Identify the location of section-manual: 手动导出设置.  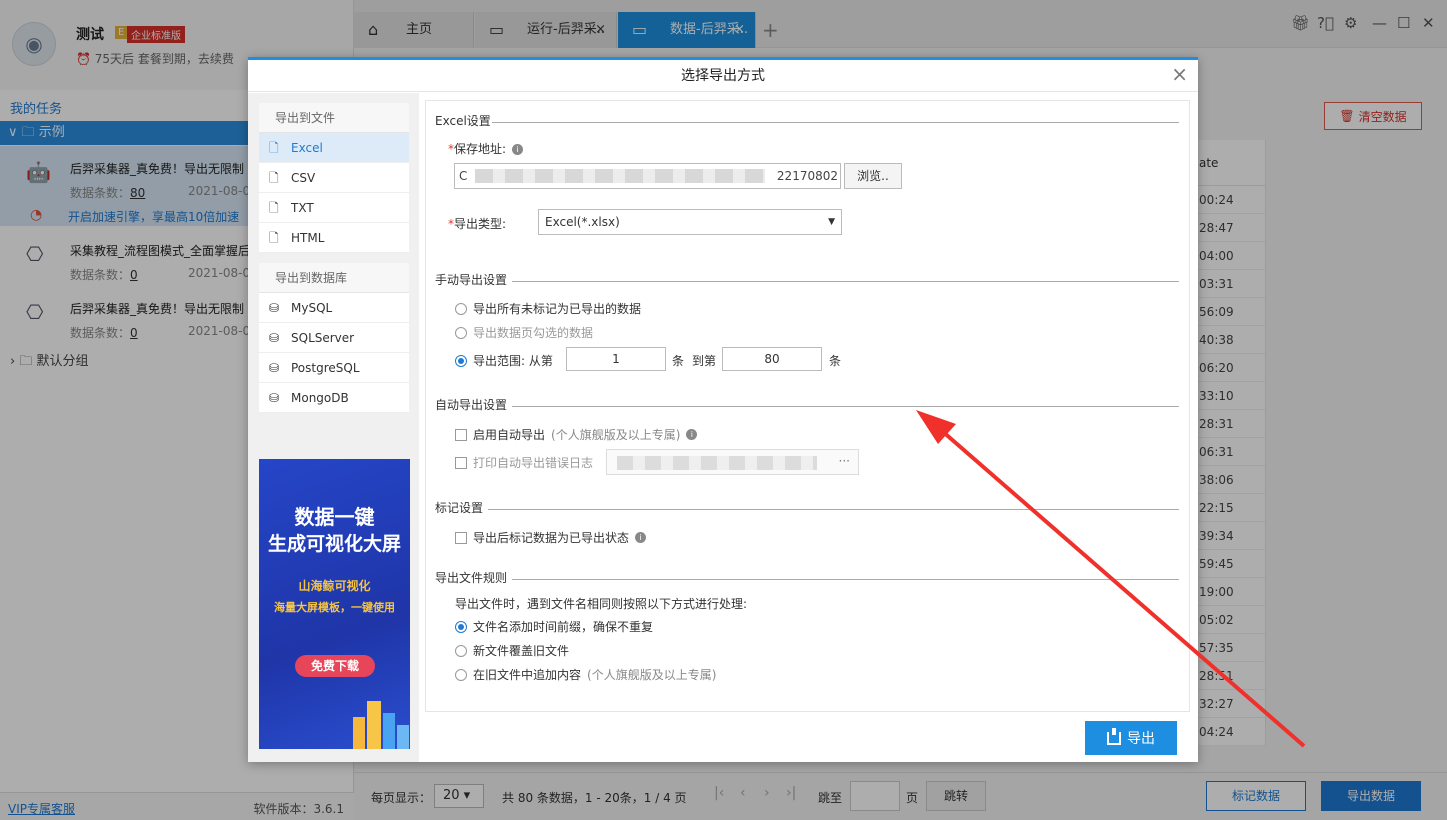
(471, 280).